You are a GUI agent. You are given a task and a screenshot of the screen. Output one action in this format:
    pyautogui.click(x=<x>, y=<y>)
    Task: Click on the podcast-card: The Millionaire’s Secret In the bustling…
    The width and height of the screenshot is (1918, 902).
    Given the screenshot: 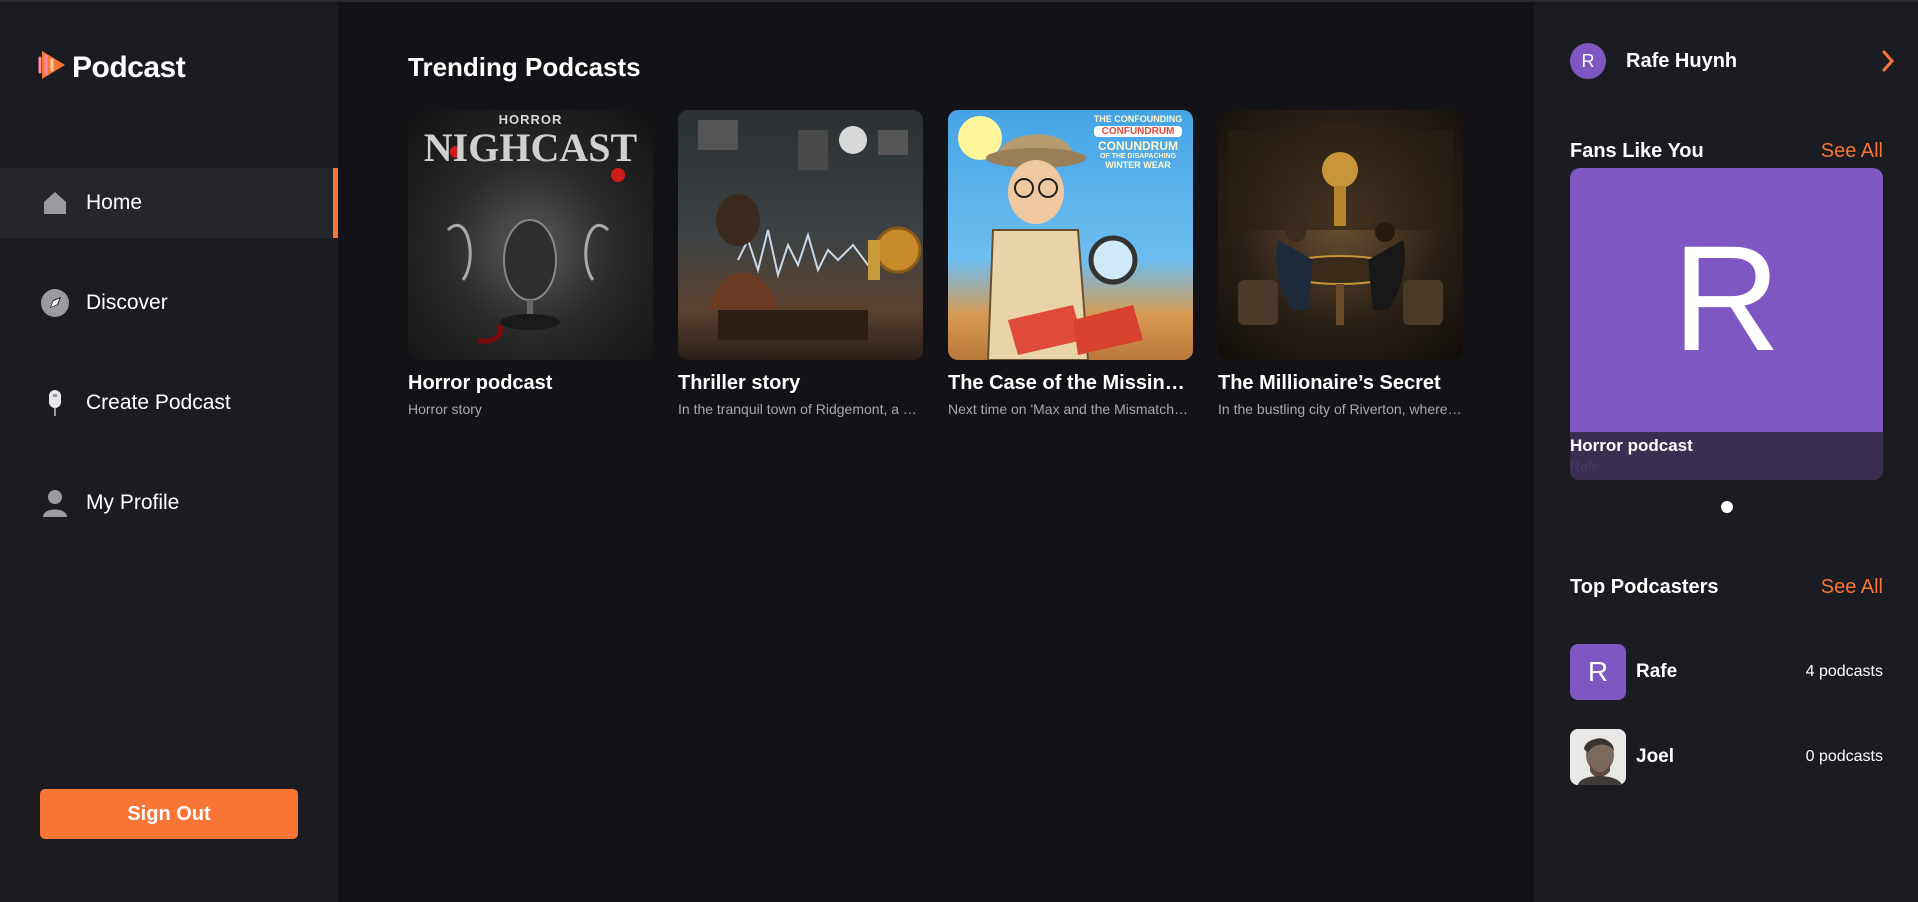 What is the action you would take?
    pyautogui.click(x=1340, y=263)
    